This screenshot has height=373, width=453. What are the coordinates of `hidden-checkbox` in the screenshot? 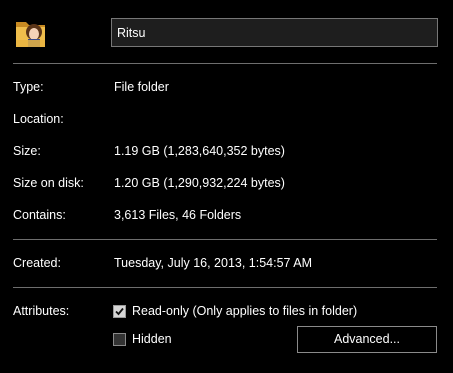 It's located at (119, 339).